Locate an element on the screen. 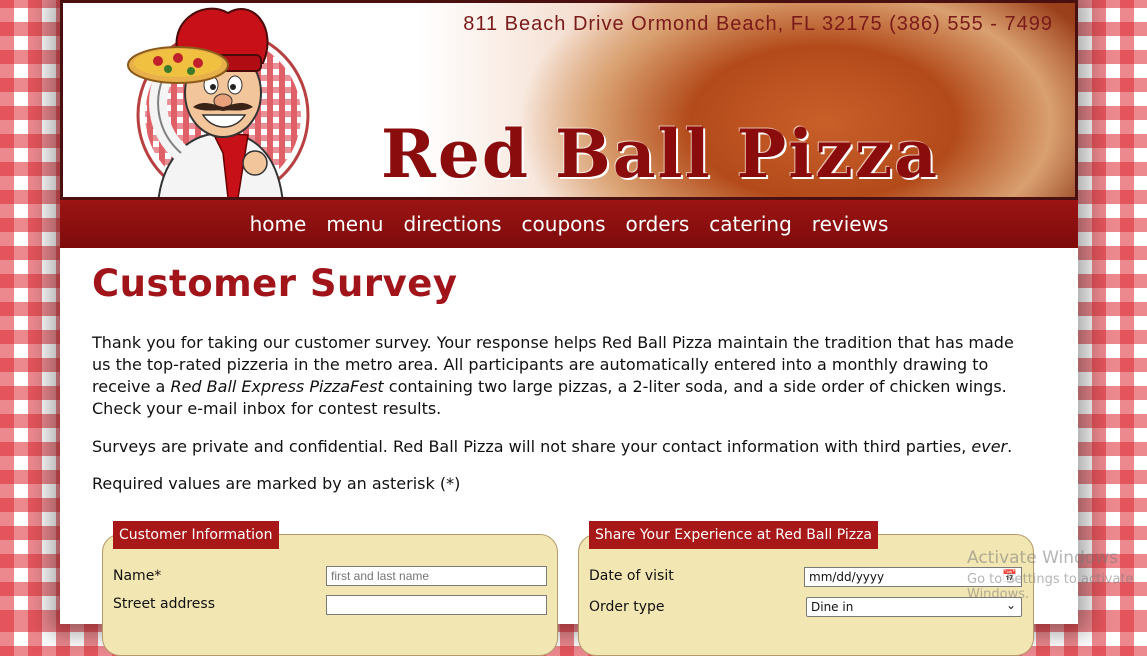  date-placeholder: mm/dd/yyyy is located at coordinates (847, 577).